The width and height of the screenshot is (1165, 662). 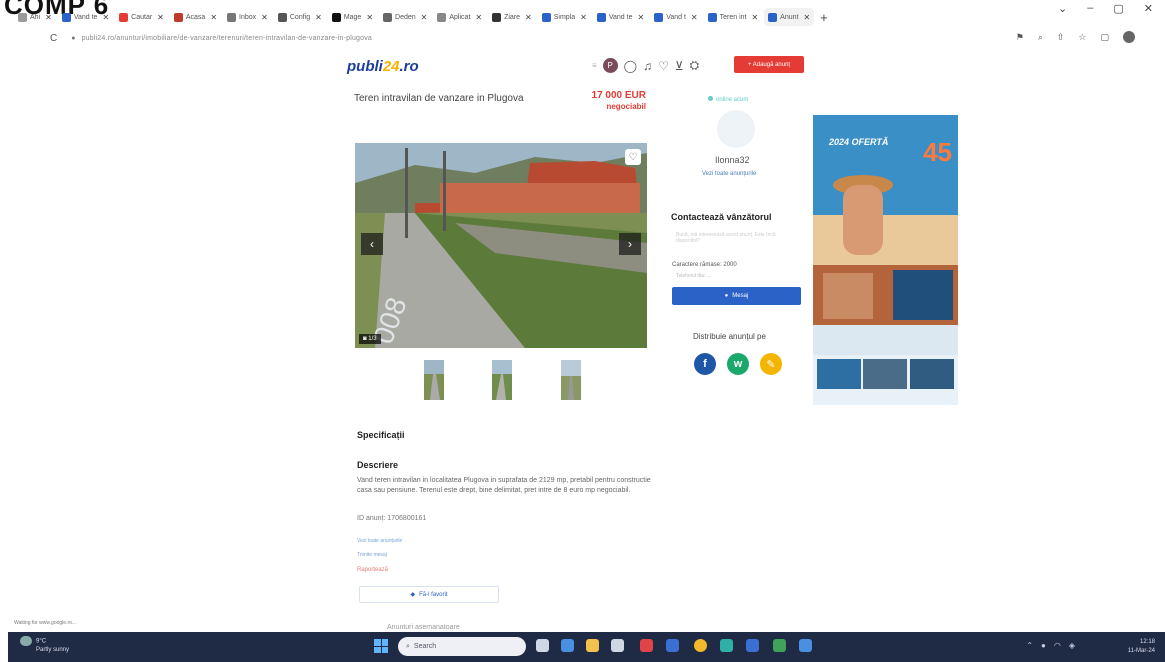 What do you see at coordinates (1118, 8) in the screenshot?
I see `maximize-button: ▢` at bounding box center [1118, 8].